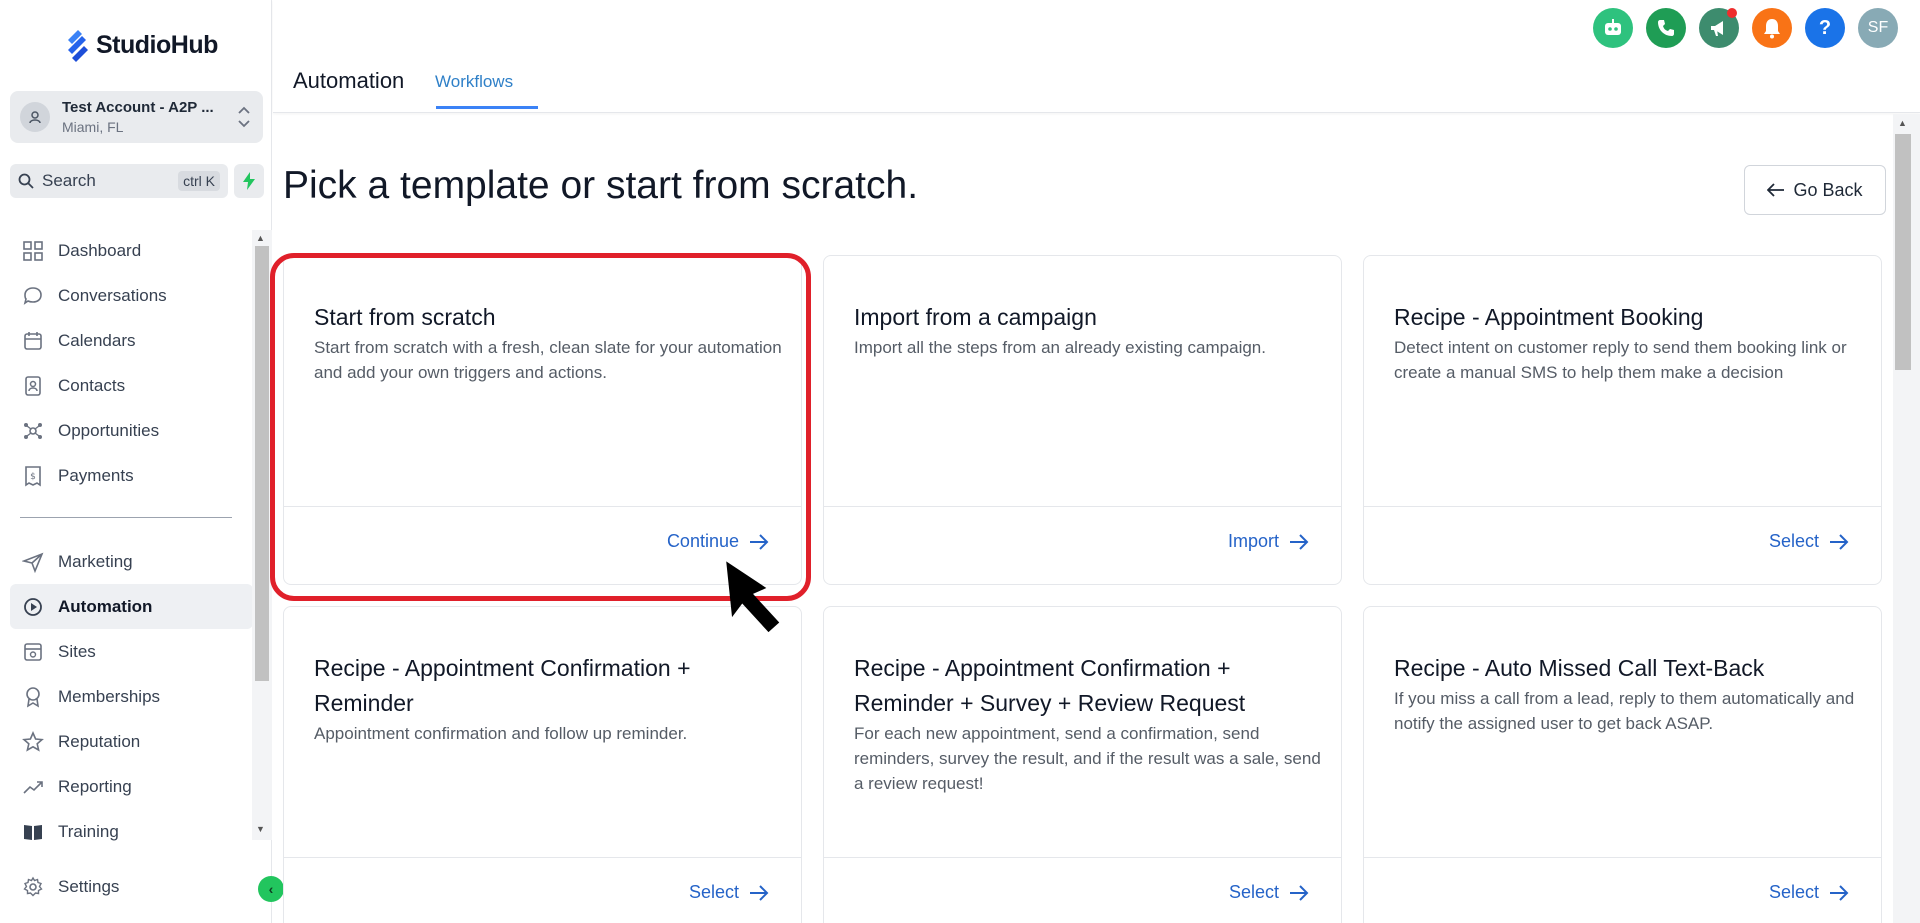  What do you see at coordinates (1903, 252) in the screenshot?
I see `page-scroll-thumb` at bounding box center [1903, 252].